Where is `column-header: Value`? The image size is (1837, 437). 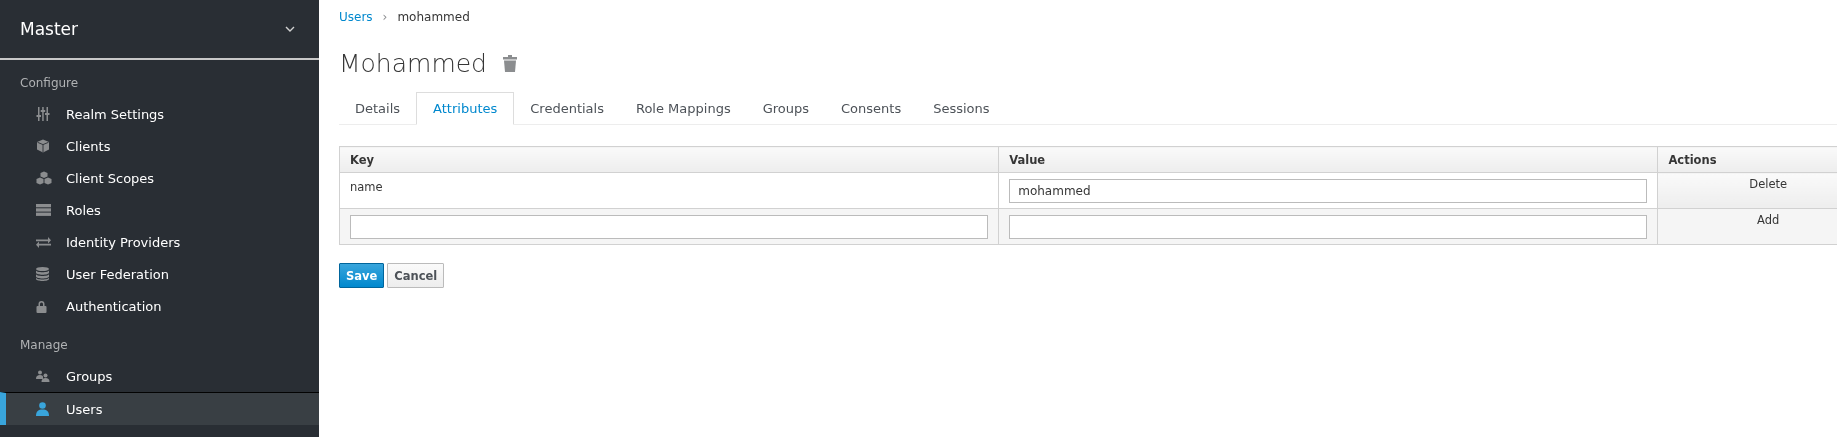
column-header: Value is located at coordinates (1328, 159).